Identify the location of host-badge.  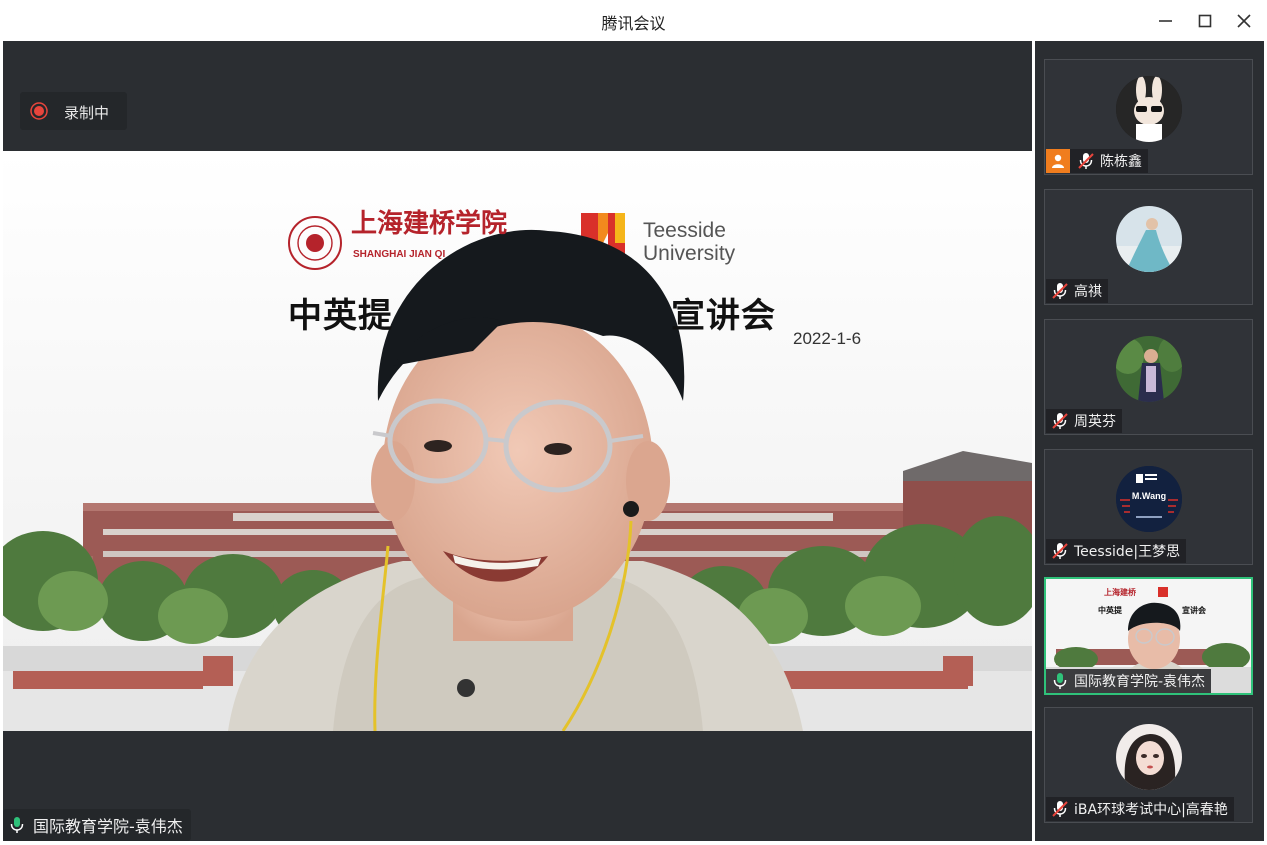
(1058, 161).